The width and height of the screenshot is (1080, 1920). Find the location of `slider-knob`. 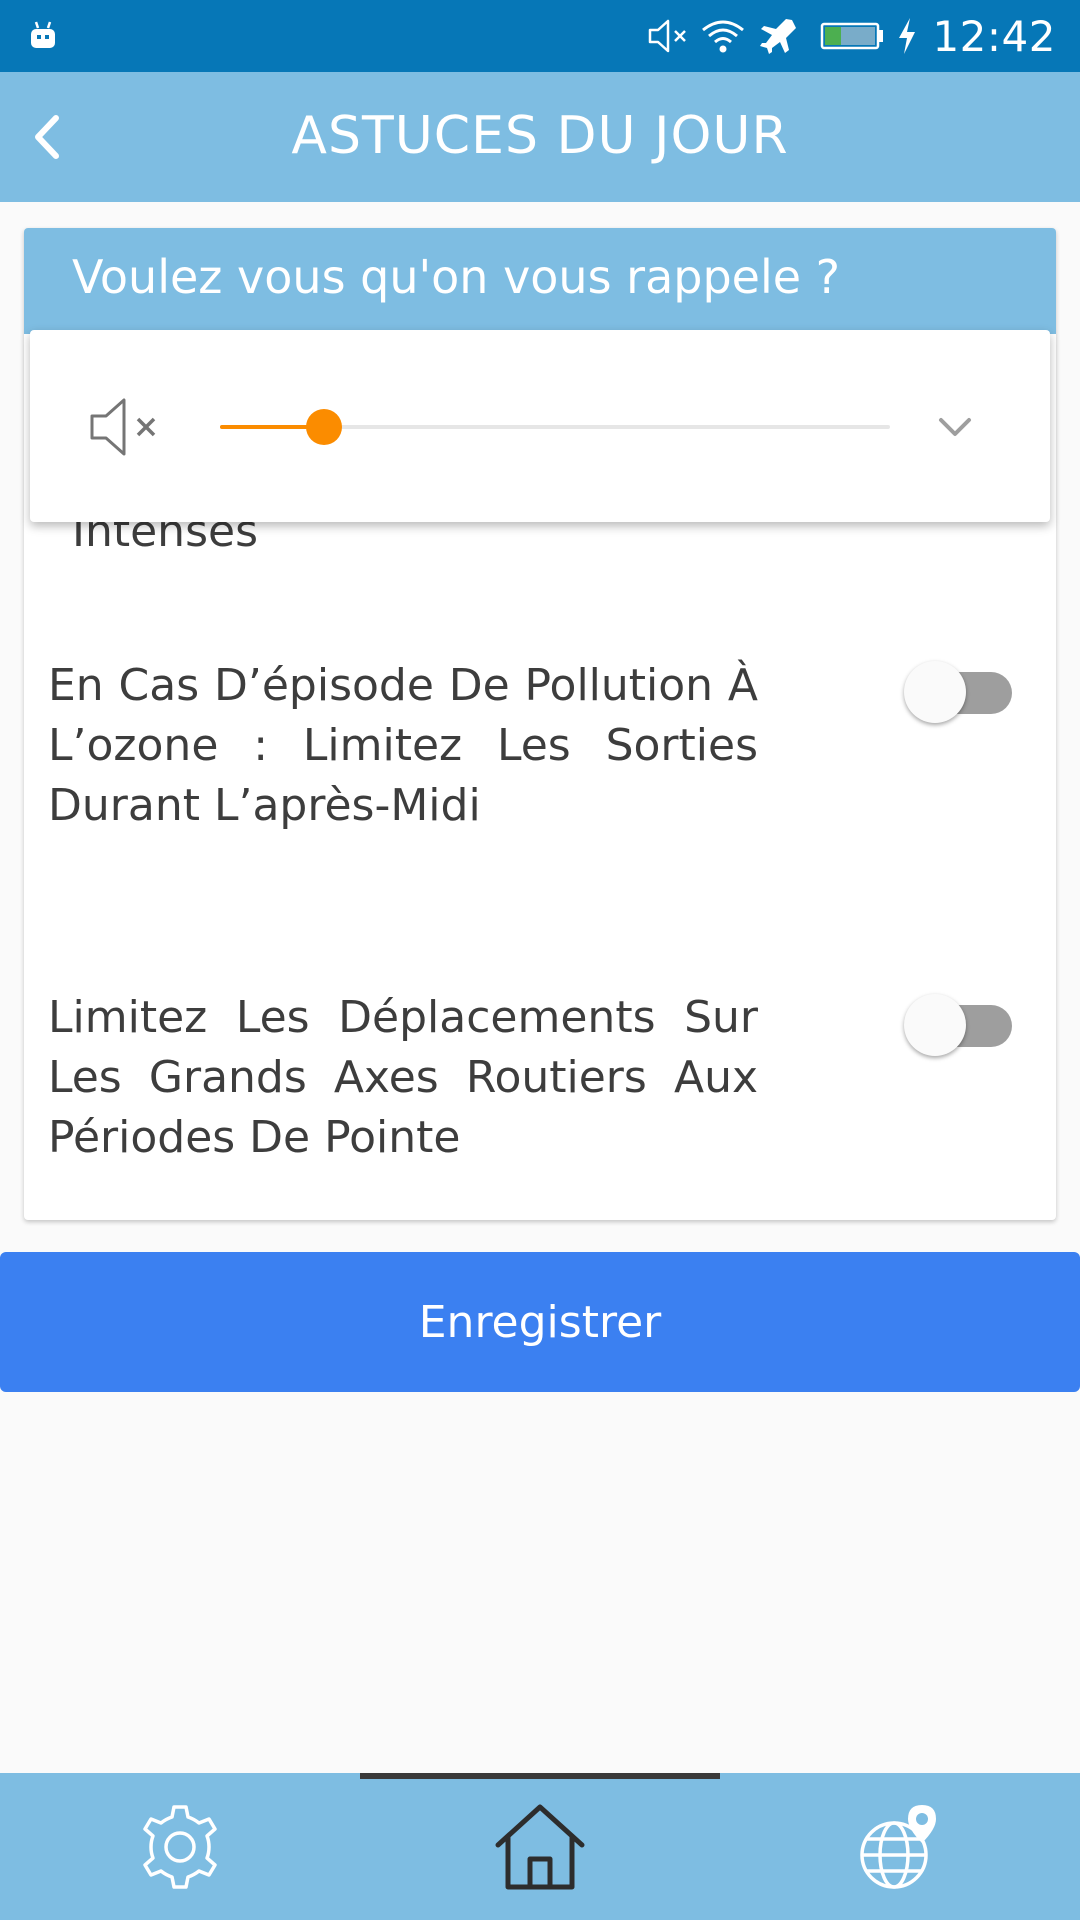

slider-knob is located at coordinates (323, 427).